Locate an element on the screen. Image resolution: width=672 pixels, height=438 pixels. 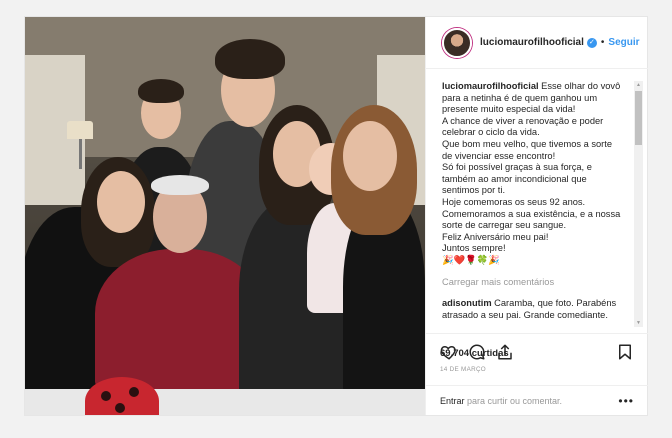
caption-username: luciomaurofilhooficial is located at coordinates (490, 86).